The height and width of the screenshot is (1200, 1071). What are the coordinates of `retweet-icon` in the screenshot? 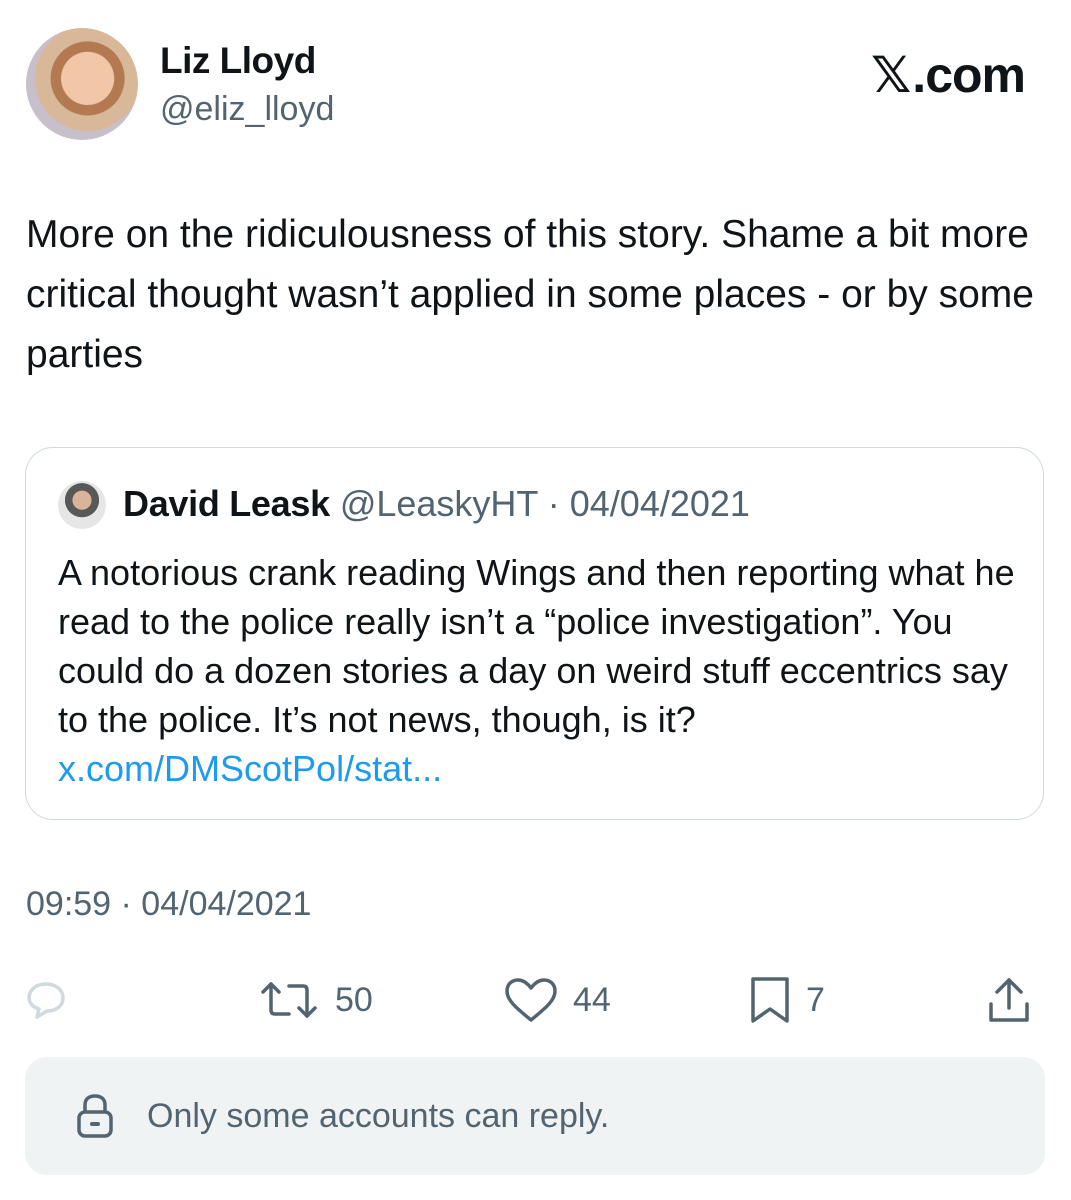 It's located at (289, 1000).